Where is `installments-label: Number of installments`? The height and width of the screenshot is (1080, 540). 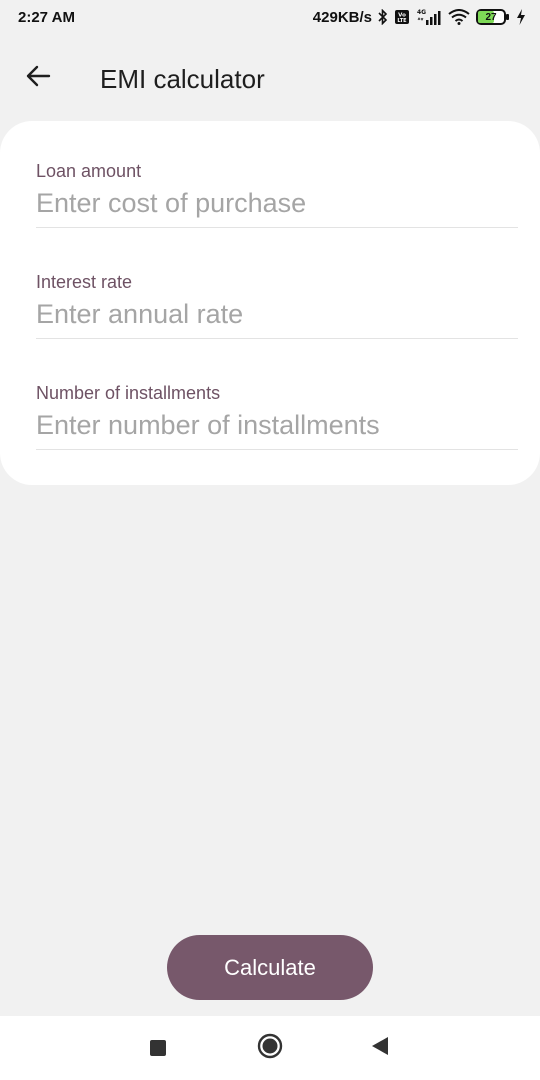 installments-label: Number of installments is located at coordinates (128, 393).